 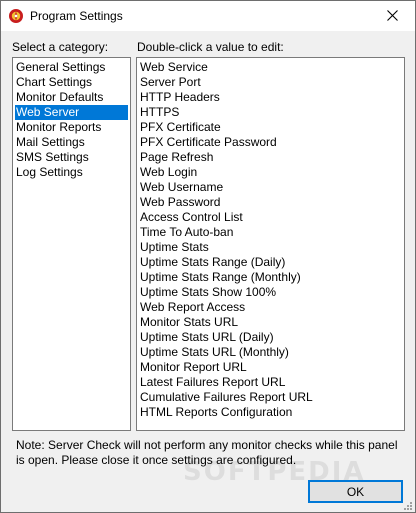 I want to click on setting-value-item: HTTP Headers, so click(x=179, y=97).